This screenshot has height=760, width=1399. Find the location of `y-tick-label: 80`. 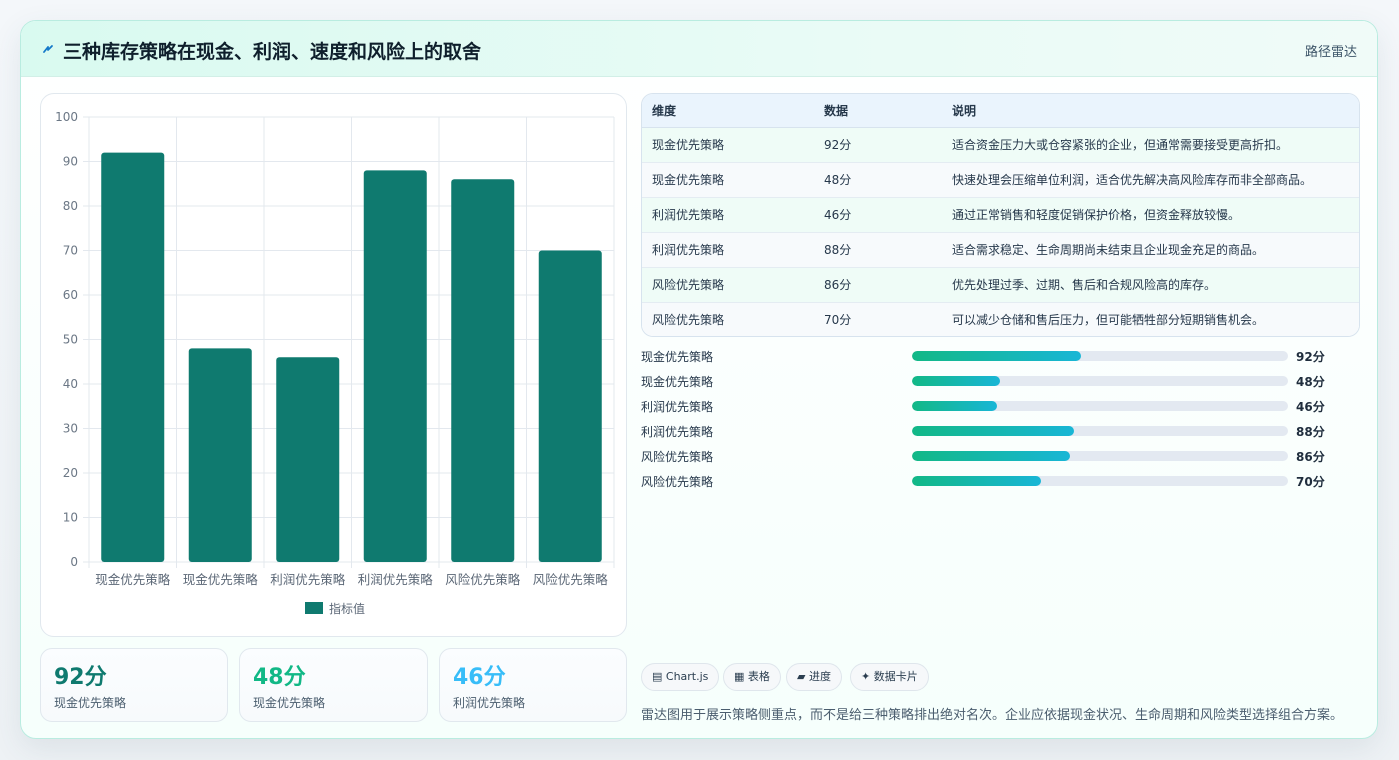

y-tick-label: 80 is located at coordinates (70, 206).